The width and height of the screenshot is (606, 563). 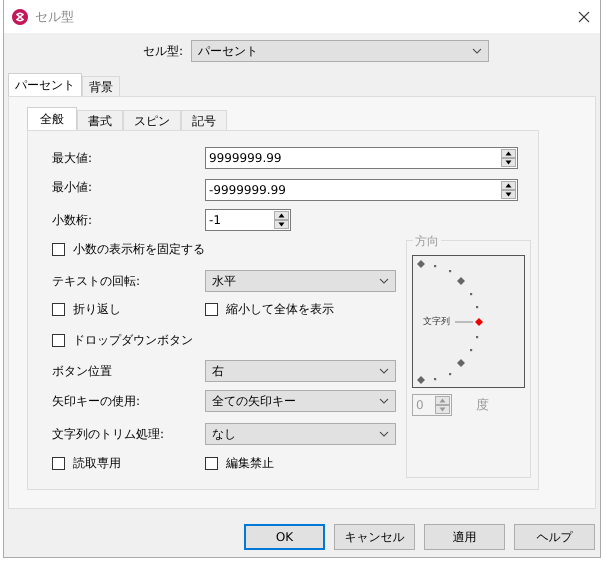 What do you see at coordinates (152, 120) in the screenshot?
I see `tab: スピン` at bounding box center [152, 120].